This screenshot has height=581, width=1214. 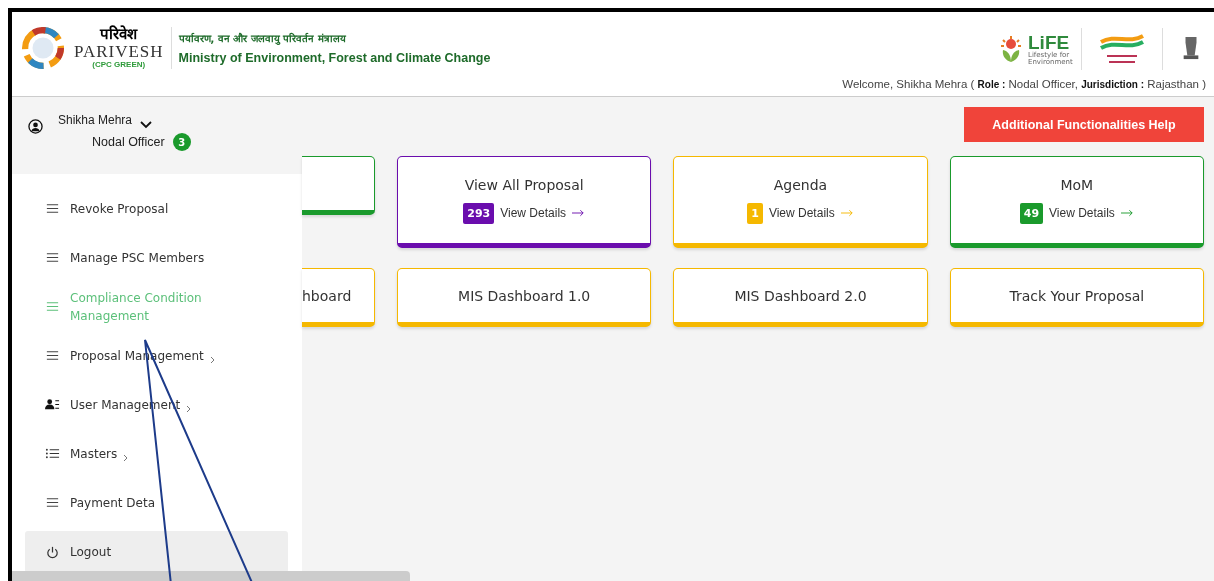 I want to click on card-title: MIS Dashboard 2.0, so click(x=800, y=295).